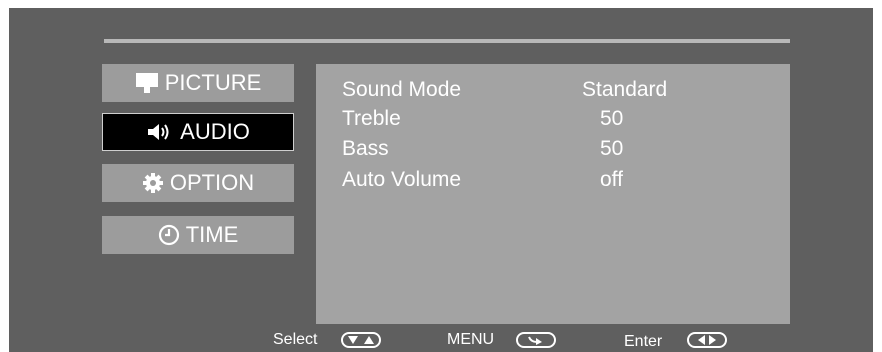 The image size is (882, 352). I want to click on menu-item-label: AUDIO, so click(215, 131).